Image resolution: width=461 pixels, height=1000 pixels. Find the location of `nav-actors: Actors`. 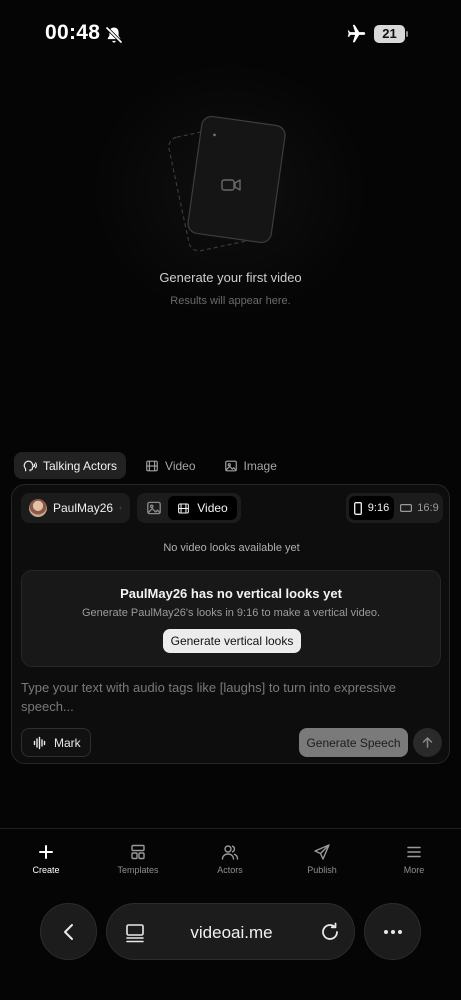

nav-actors: Actors is located at coordinates (230, 859).